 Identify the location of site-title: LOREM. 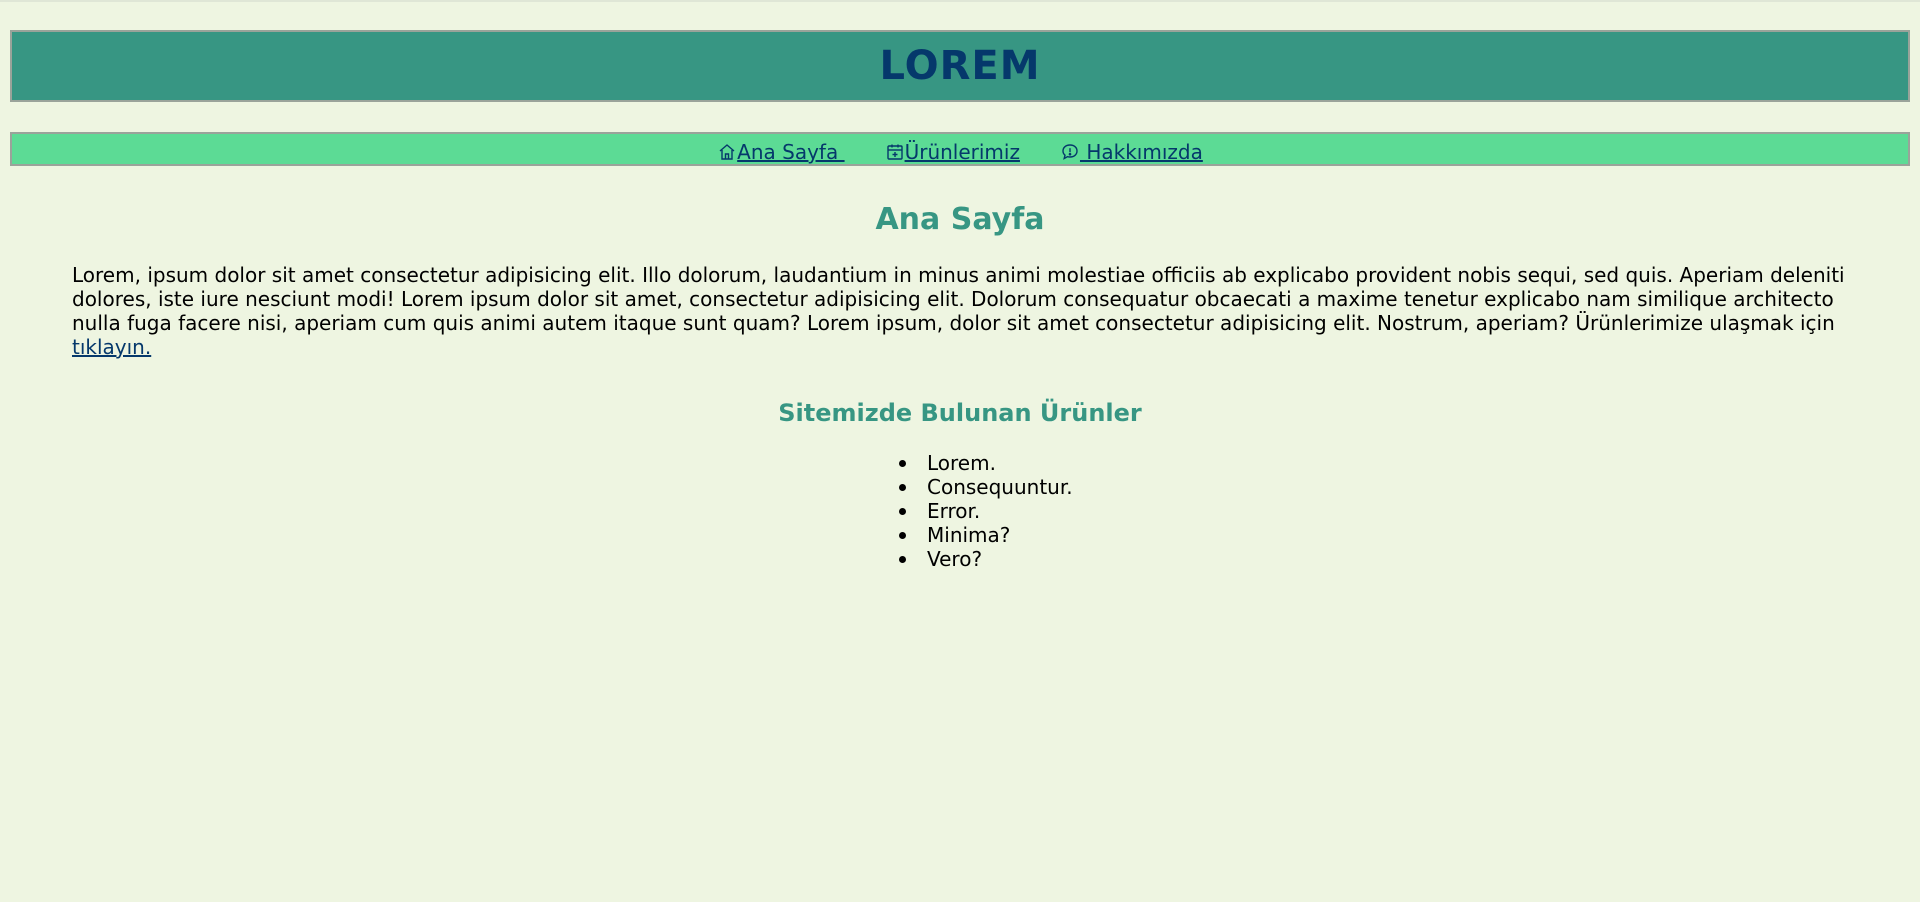
(960, 66).